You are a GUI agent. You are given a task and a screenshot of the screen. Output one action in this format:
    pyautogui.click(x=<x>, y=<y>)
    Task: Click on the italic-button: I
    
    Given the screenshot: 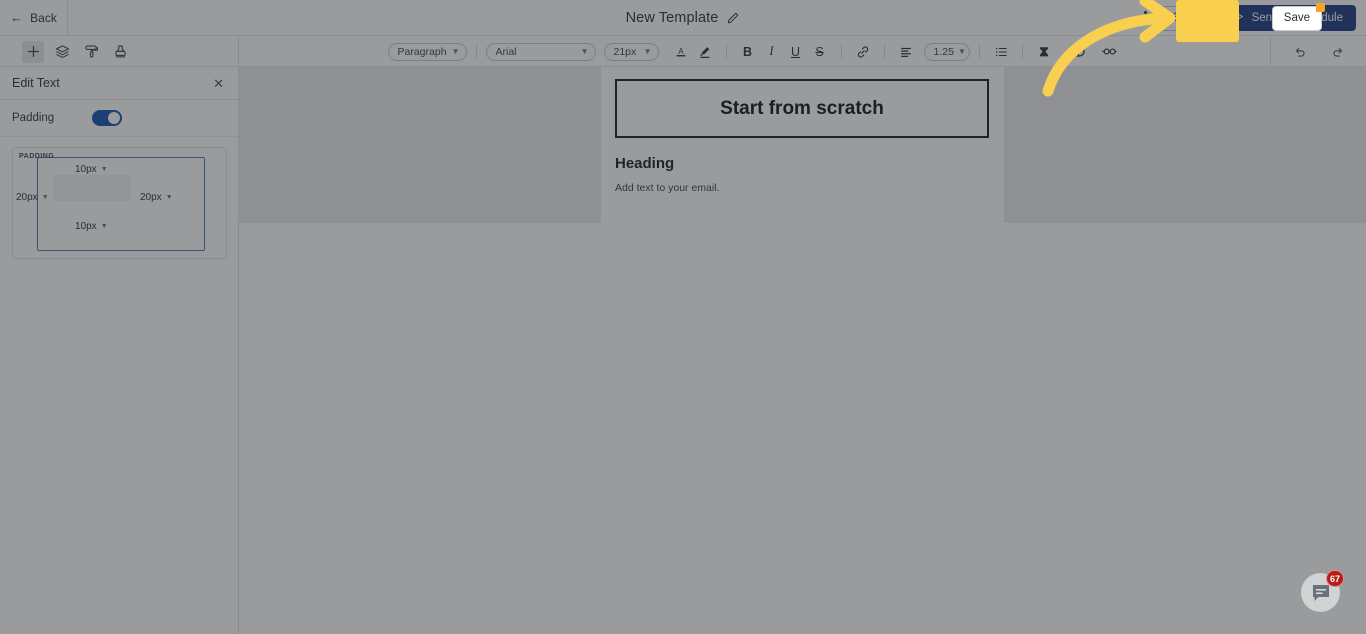 What is the action you would take?
    pyautogui.click(x=772, y=52)
    